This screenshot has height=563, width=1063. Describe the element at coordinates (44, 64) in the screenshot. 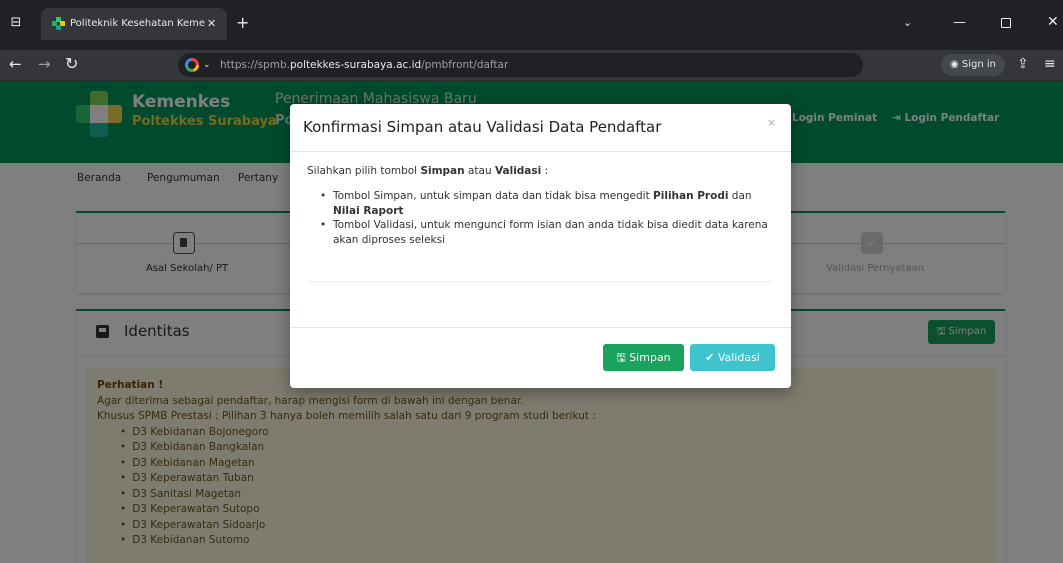

I see `forward-arrow-icon: →` at that location.